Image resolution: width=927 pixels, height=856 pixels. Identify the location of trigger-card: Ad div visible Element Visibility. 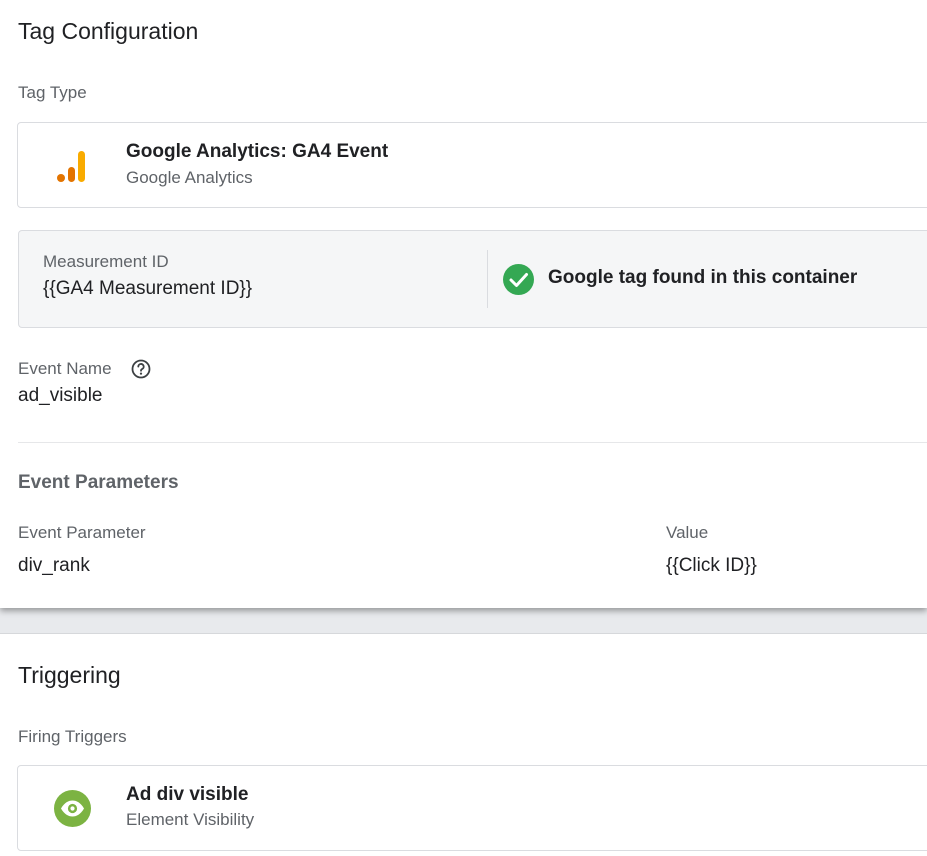
(472, 808).